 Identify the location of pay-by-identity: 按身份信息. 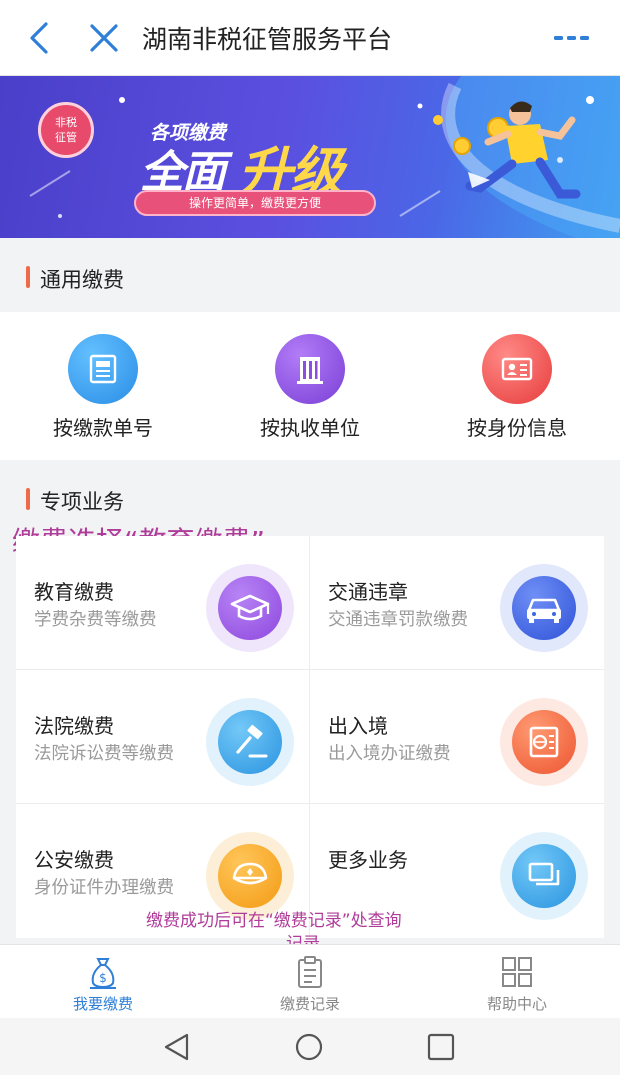
(517, 386).